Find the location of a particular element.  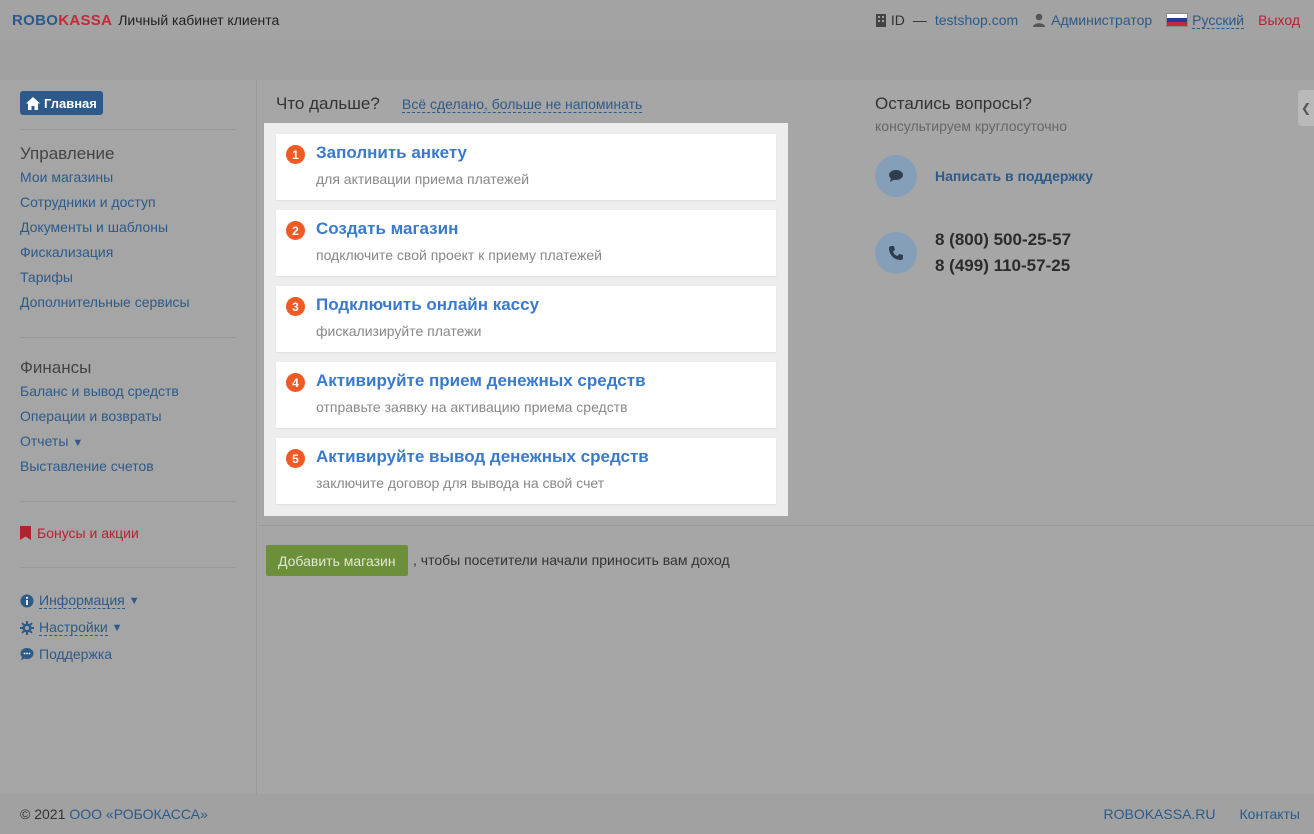

step-number: 2 is located at coordinates (295, 230).